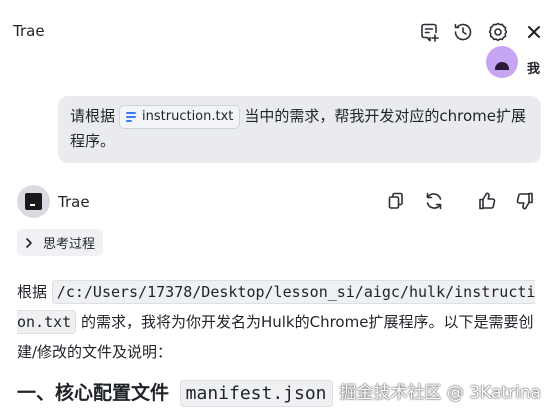 This screenshot has width=553, height=412. Describe the element at coordinates (396, 201) in the screenshot. I see `copy-icon` at that location.